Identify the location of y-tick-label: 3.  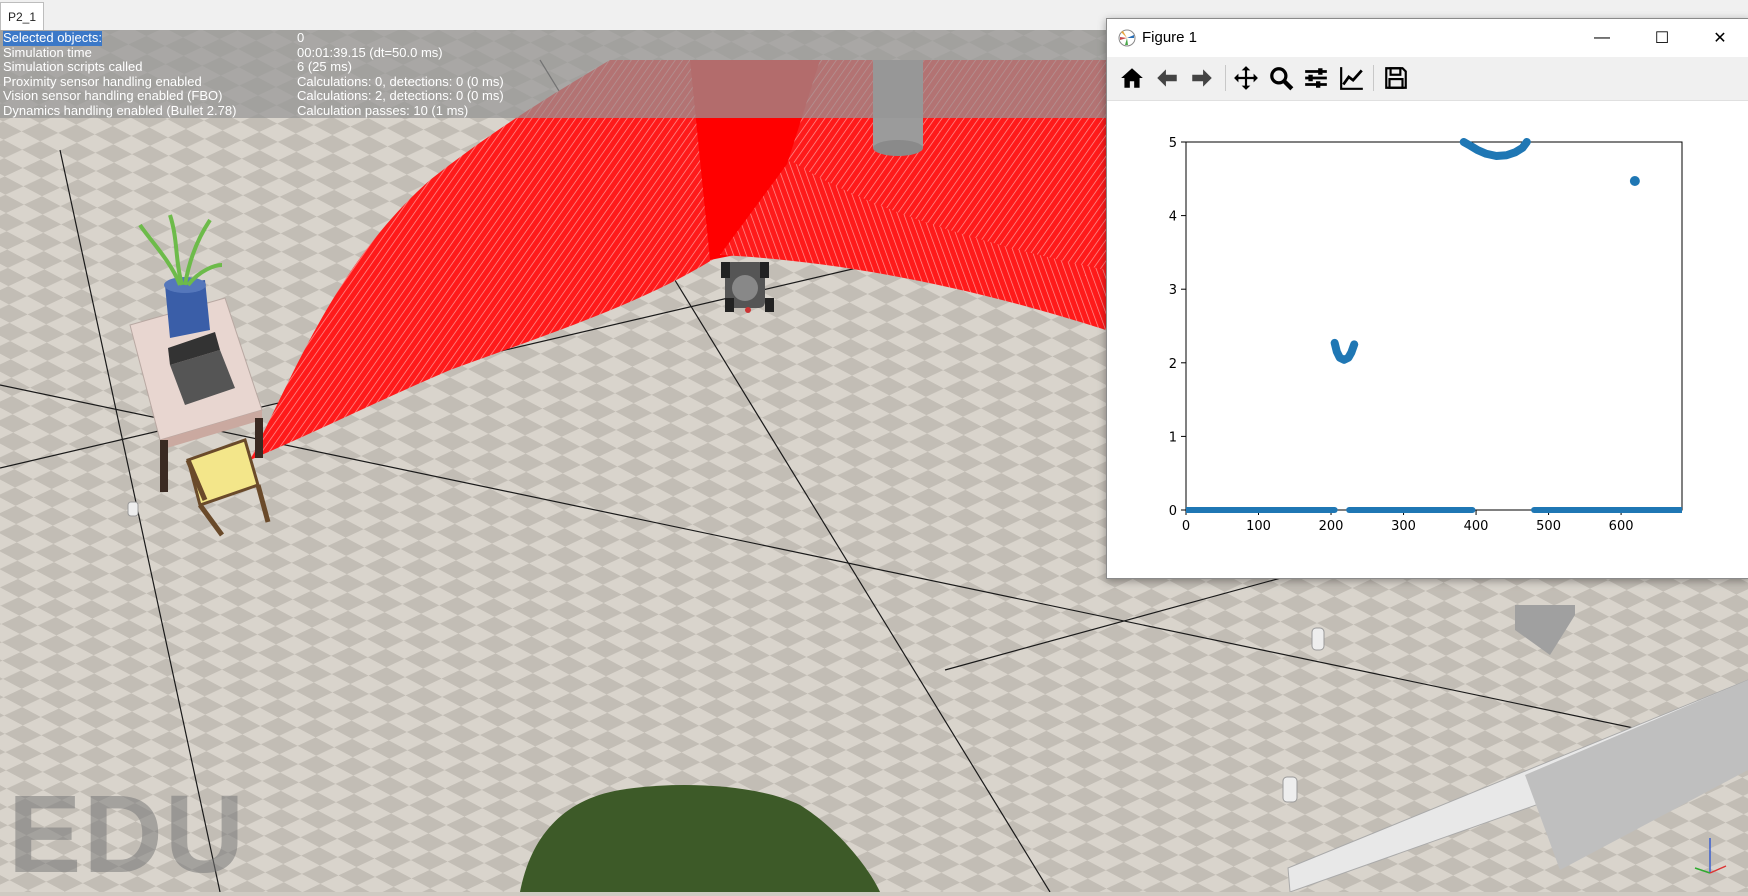
(1173, 290).